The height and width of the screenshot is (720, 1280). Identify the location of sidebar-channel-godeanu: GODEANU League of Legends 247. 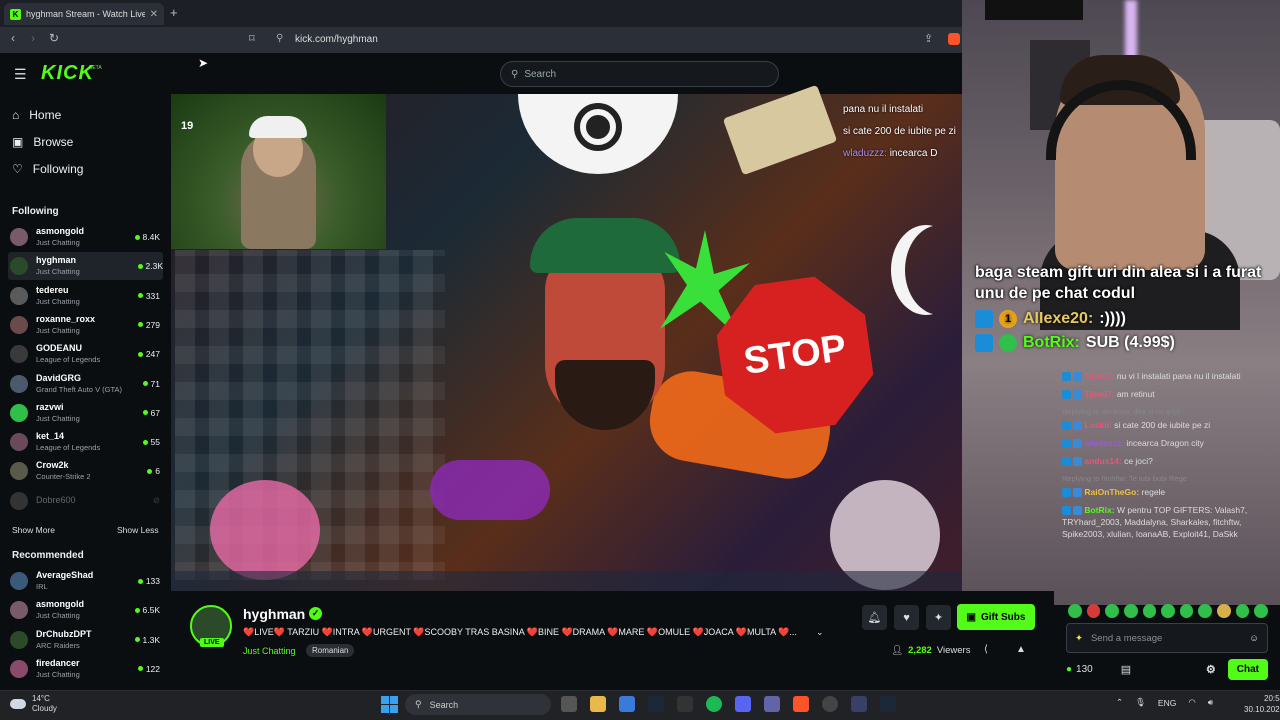
(85, 354).